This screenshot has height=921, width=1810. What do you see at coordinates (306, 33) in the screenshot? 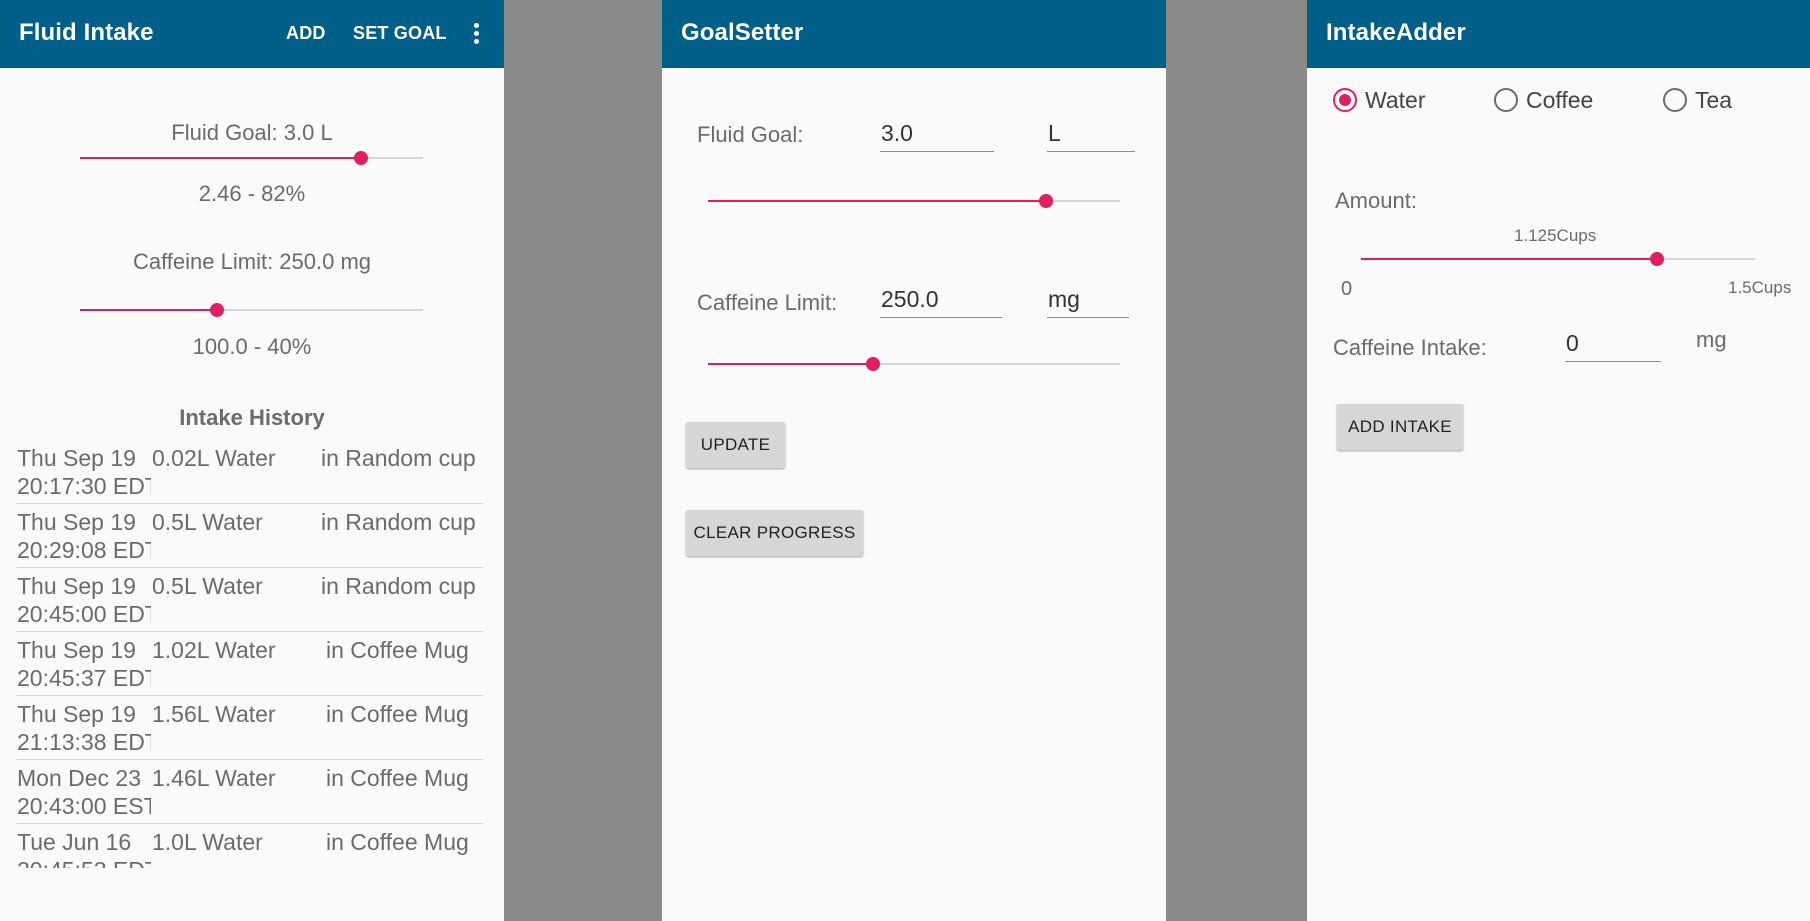
I see `add-action-button: ADD` at bounding box center [306, 33].